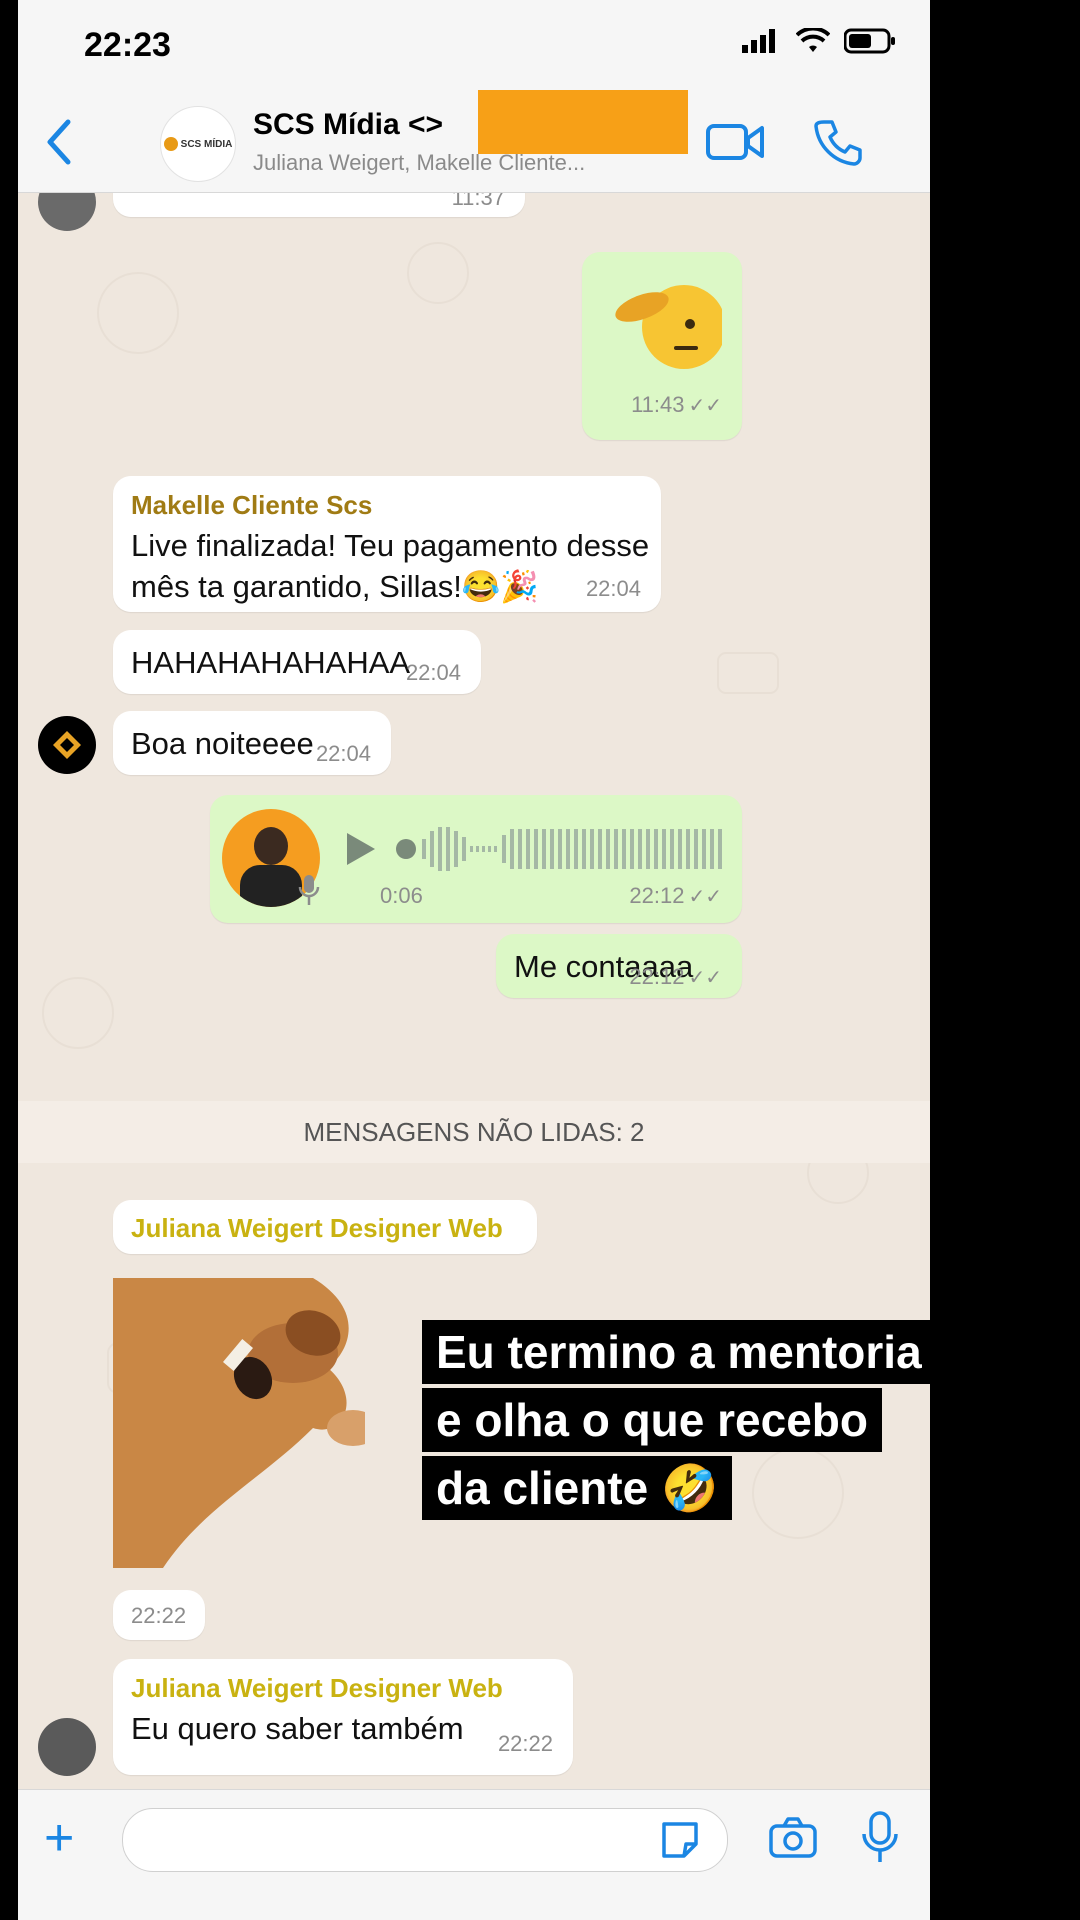 Image resolution: width=1080 pixels, height=1920 pixels. Describe the element at coordinates (67, 1747) in the screenshot. I see `sender-avatar-juliana` at that location.